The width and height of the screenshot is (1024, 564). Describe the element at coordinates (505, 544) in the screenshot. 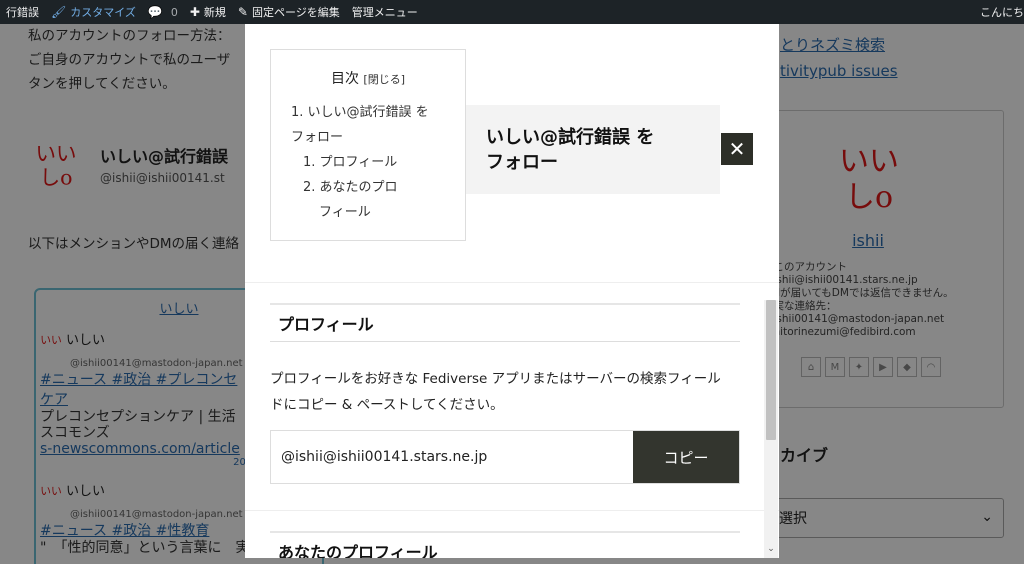

I see `your-profile-heading: あなたのプロフィール` at that location.